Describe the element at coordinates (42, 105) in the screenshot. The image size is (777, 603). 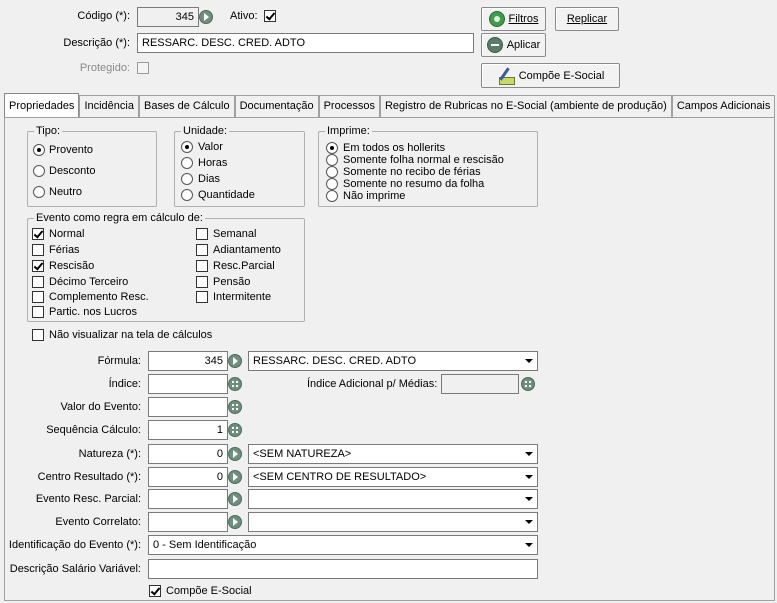
I see `tab-propriedades: Propriedades` at that location.